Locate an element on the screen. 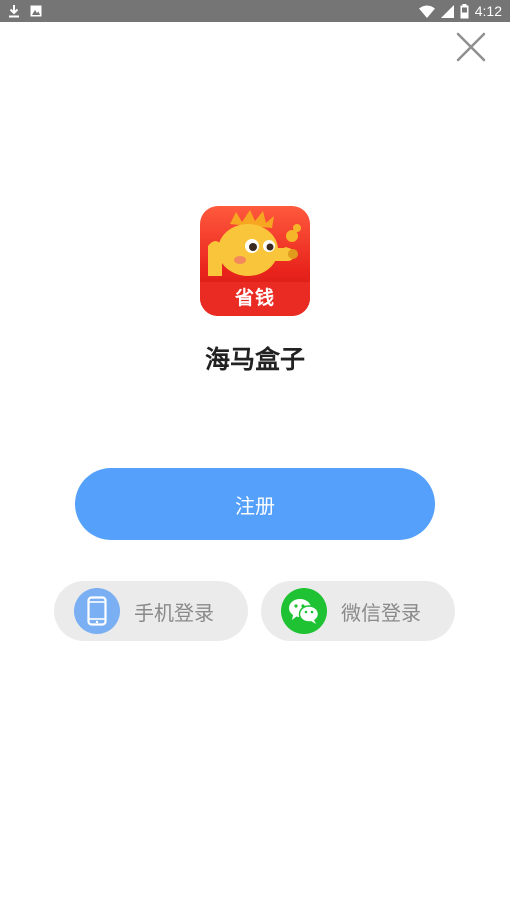 This screenshot has width=510, height=906. app-name: 海马盒子 is located at coordinates (254, 359).